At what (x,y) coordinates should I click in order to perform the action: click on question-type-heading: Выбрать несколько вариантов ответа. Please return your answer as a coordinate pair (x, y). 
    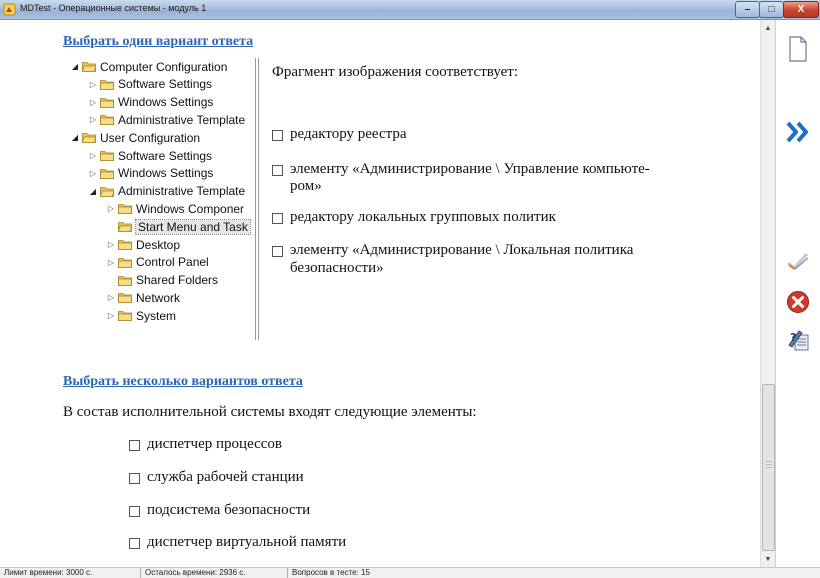
    Looking at the image, I should click on (183, 381).